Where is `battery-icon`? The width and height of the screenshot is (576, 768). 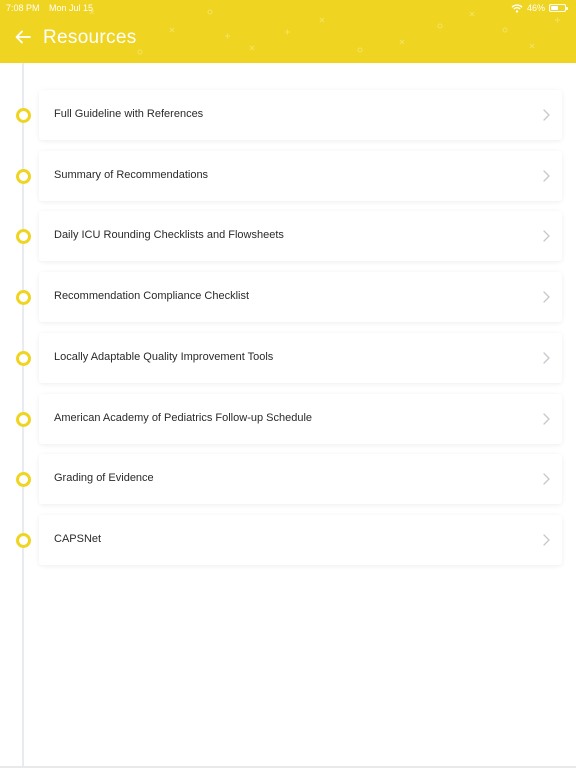
battery-icon is located at coordinates (558, 8).